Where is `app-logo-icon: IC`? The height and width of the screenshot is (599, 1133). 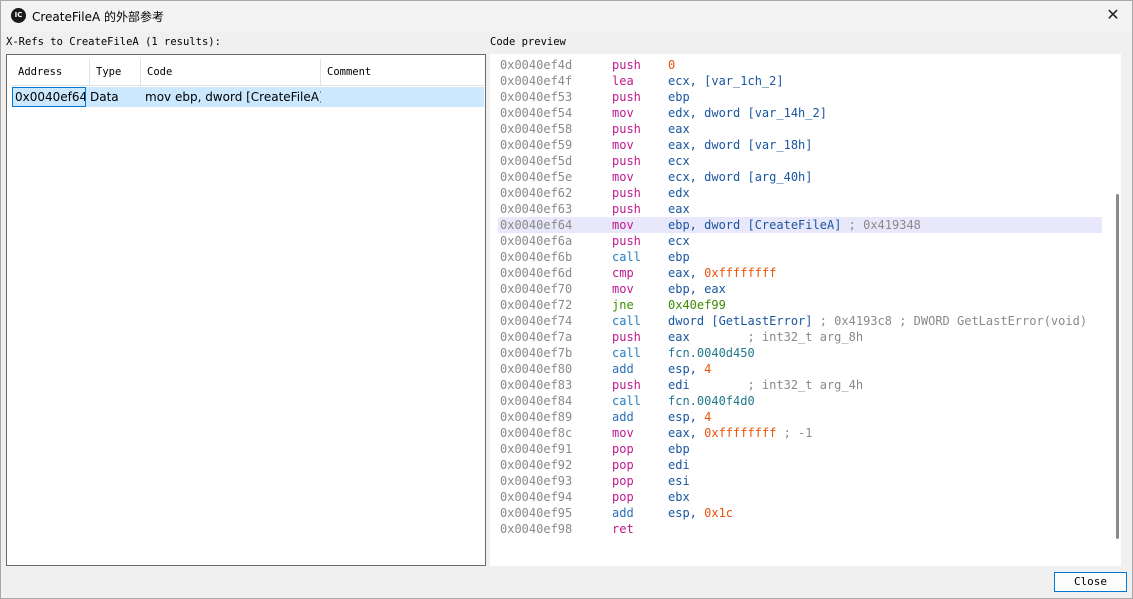 app-logo-icon: IC is located at coordinates (18, 15).